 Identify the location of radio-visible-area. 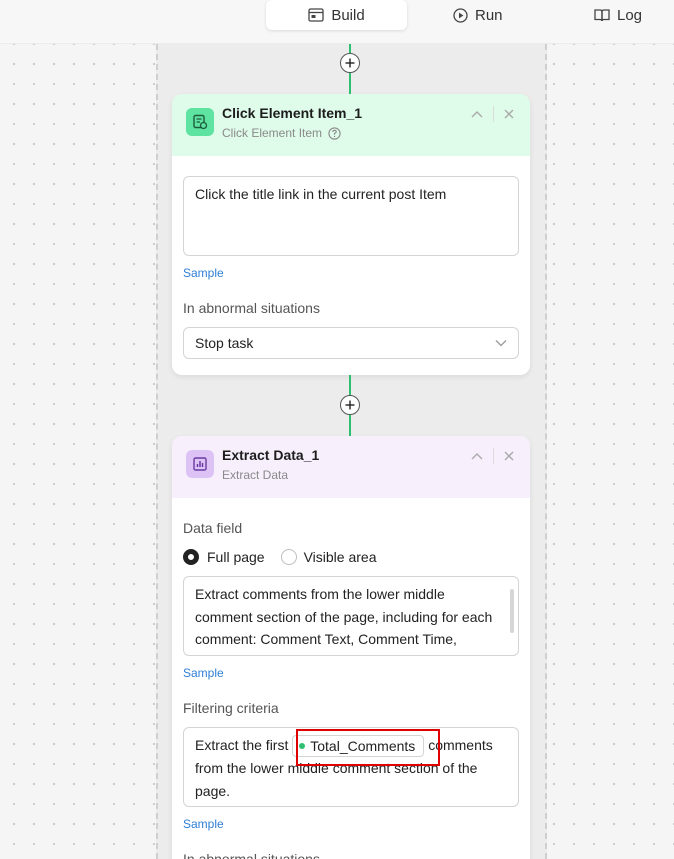
(288, 557).